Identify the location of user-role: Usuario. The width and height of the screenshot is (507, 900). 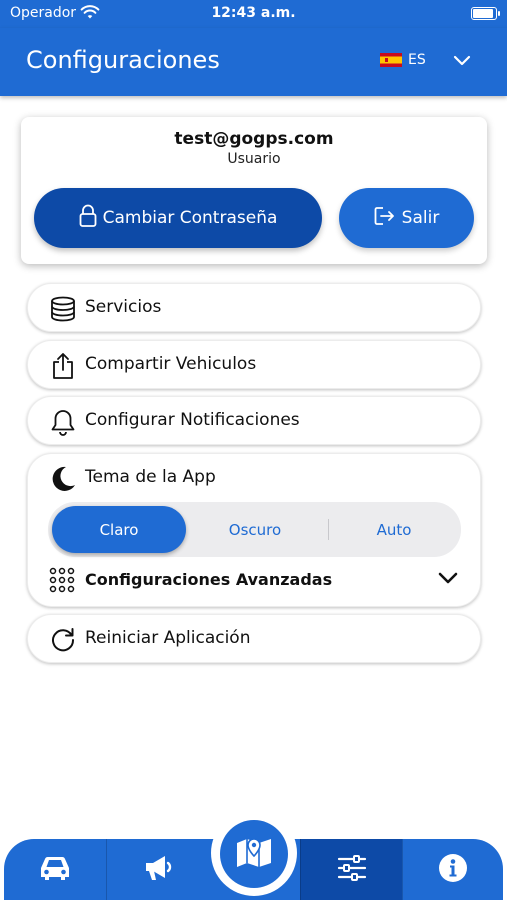
(254, 159).